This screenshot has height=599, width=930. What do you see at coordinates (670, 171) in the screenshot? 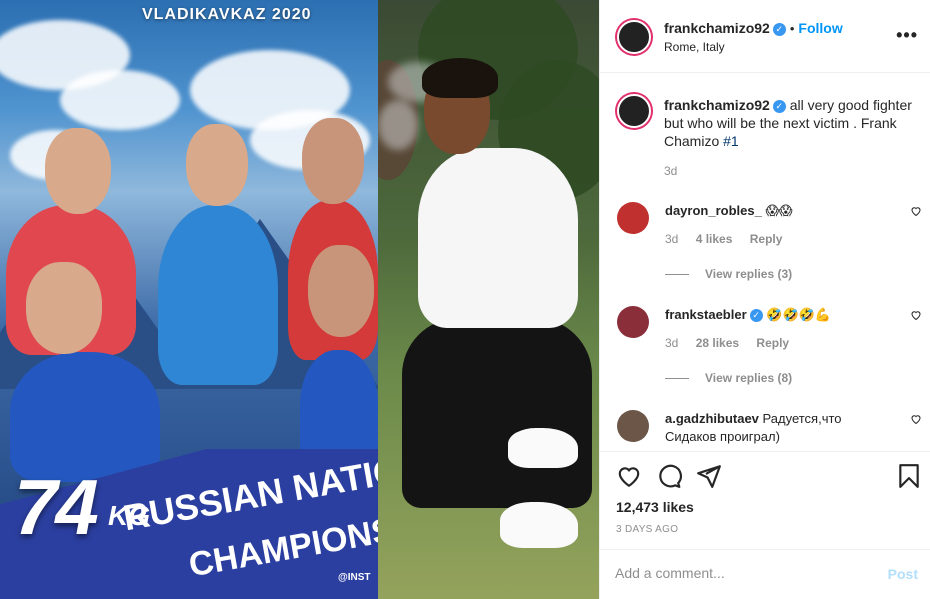
I see `caption-time: 3d` at bounding box center [670, 171].